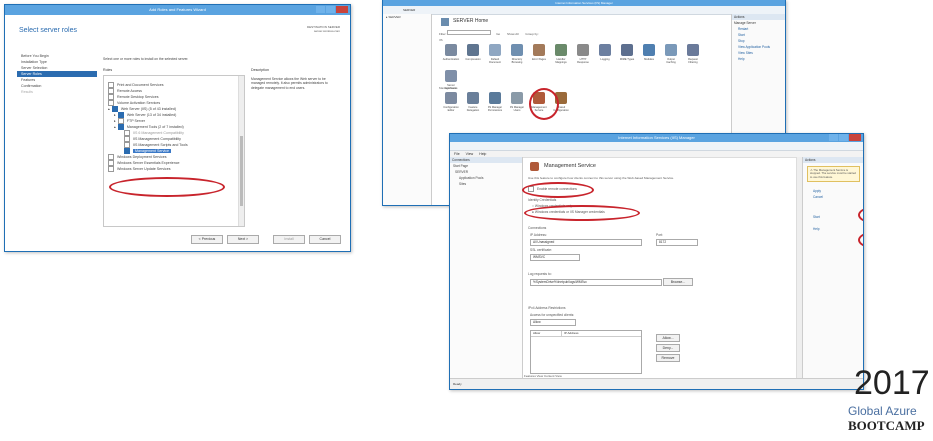 The image size is (933, 441). What do you see at coordinates (451, 109) in the screenshot?
I see `feature-label: Configuration Editor` at bounding box center [451, 109].